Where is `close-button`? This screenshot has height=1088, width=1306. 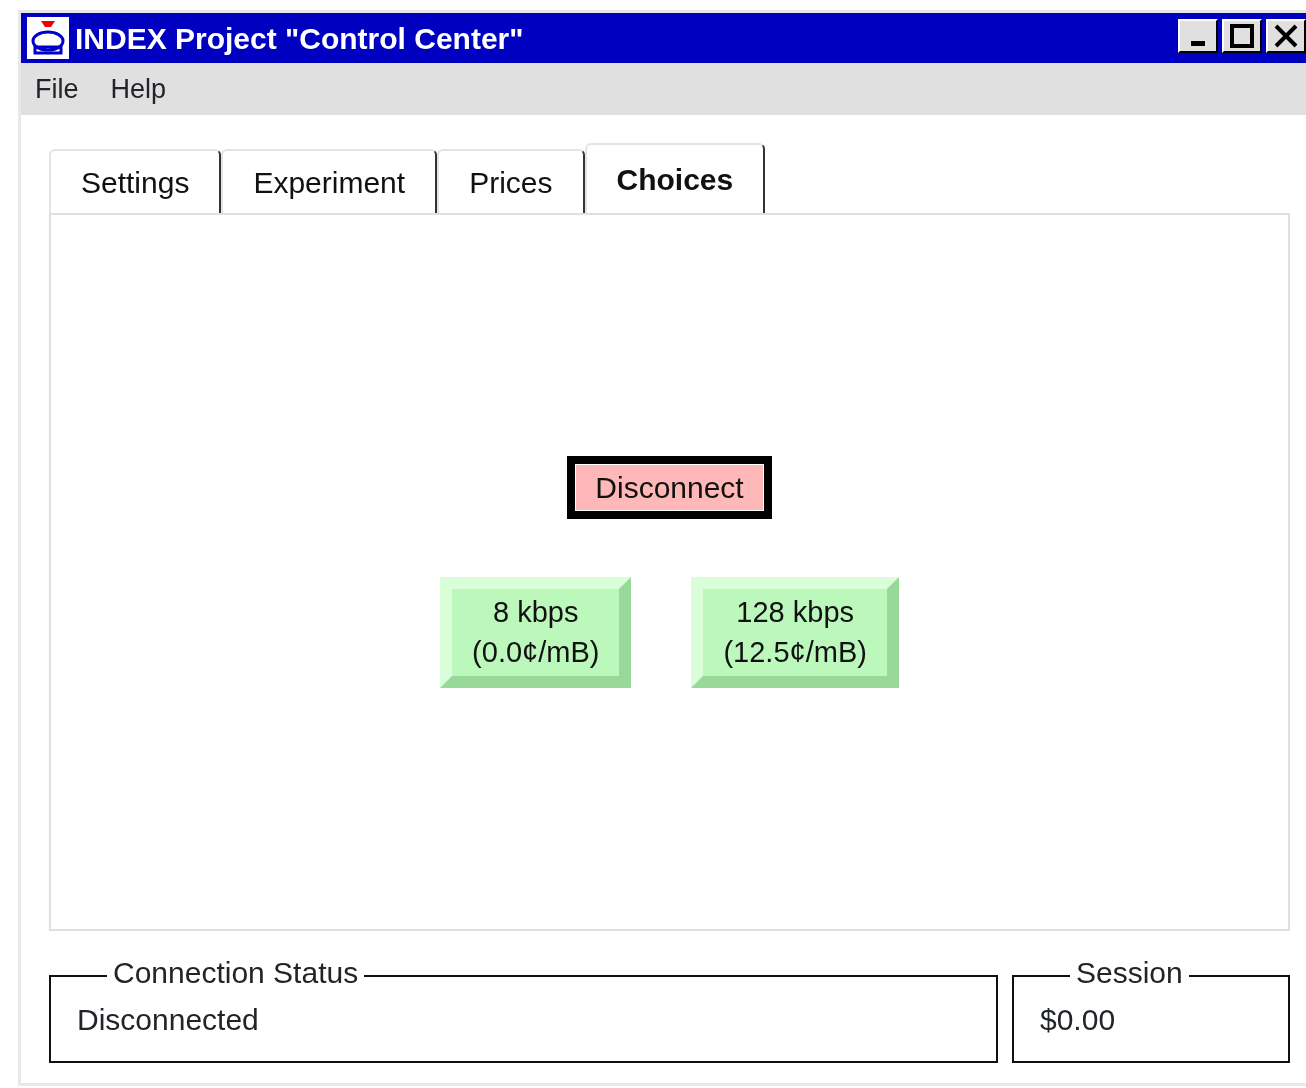
close-button is located at coordinates (1286, 36).